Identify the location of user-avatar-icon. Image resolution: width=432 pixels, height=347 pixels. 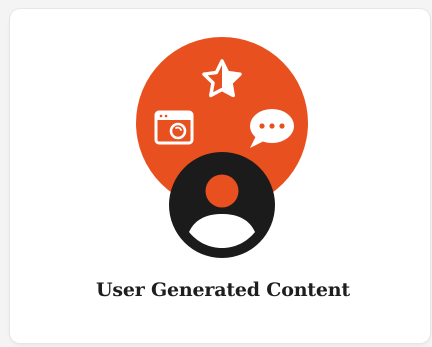
(222, 205).